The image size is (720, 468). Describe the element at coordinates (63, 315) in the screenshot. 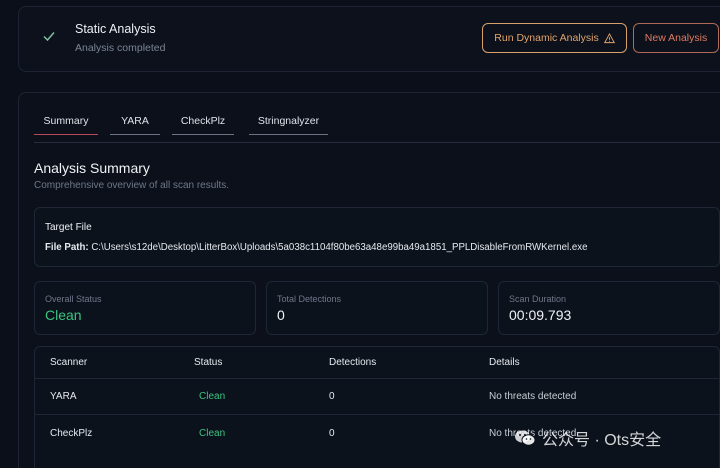

I see `overall-status-value: Clean` at that location.